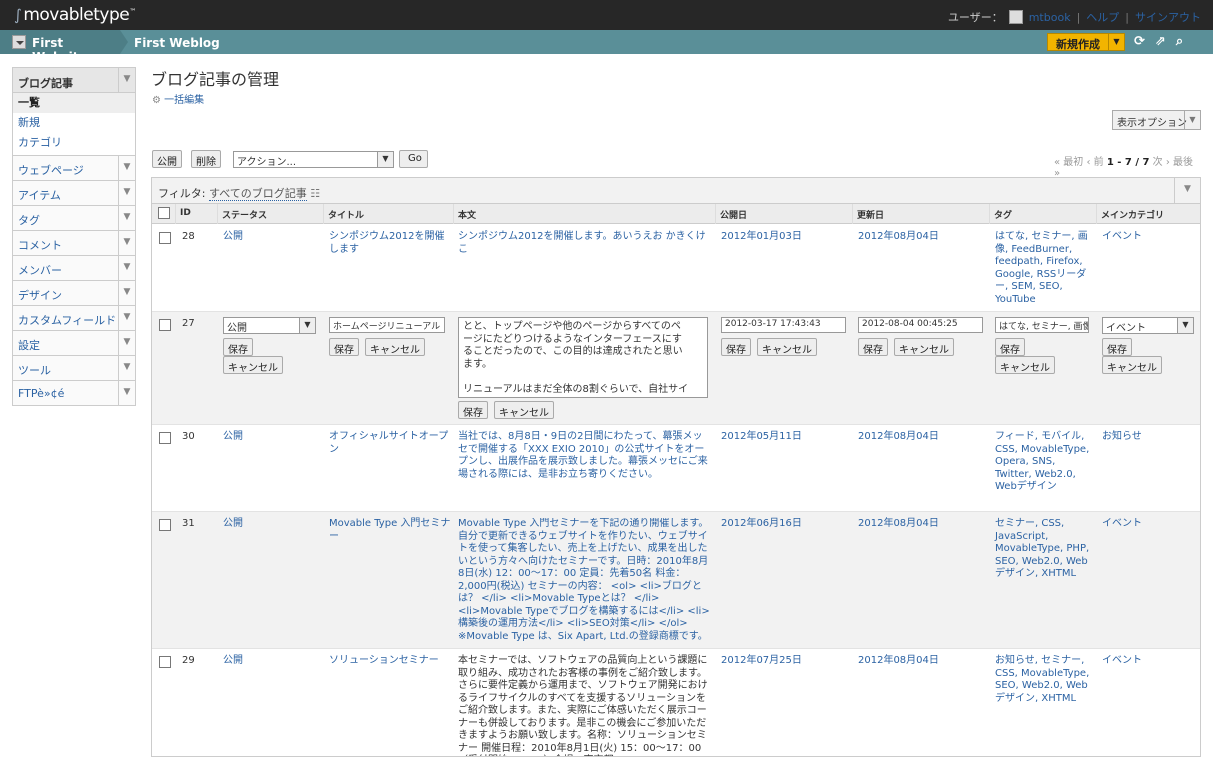 Image resolution: width=1213 pixels, height=757 pixels. I want to click on title-cancel-button: キャンセル, so click(395, 347).